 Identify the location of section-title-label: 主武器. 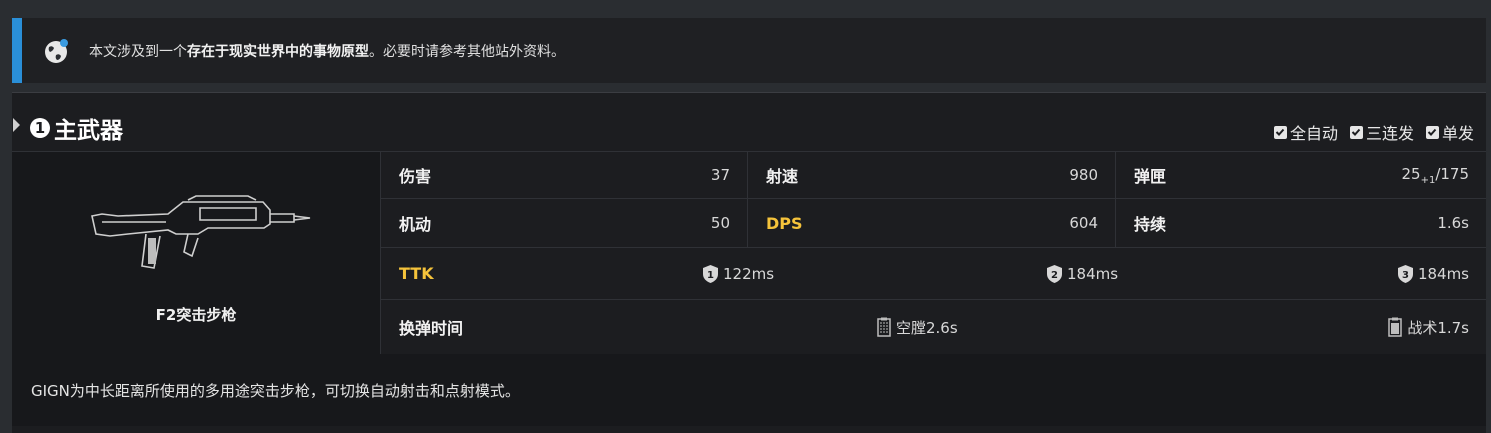
(88, 131).